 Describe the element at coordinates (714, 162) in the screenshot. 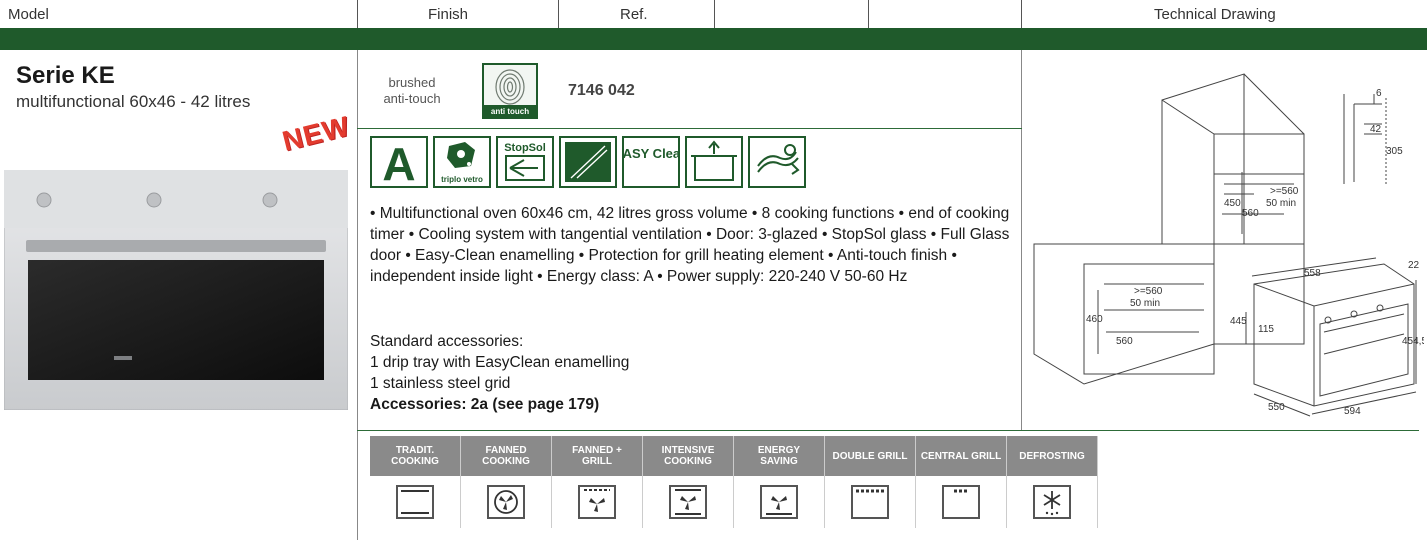

I see `grill-protection-icon` at that location.